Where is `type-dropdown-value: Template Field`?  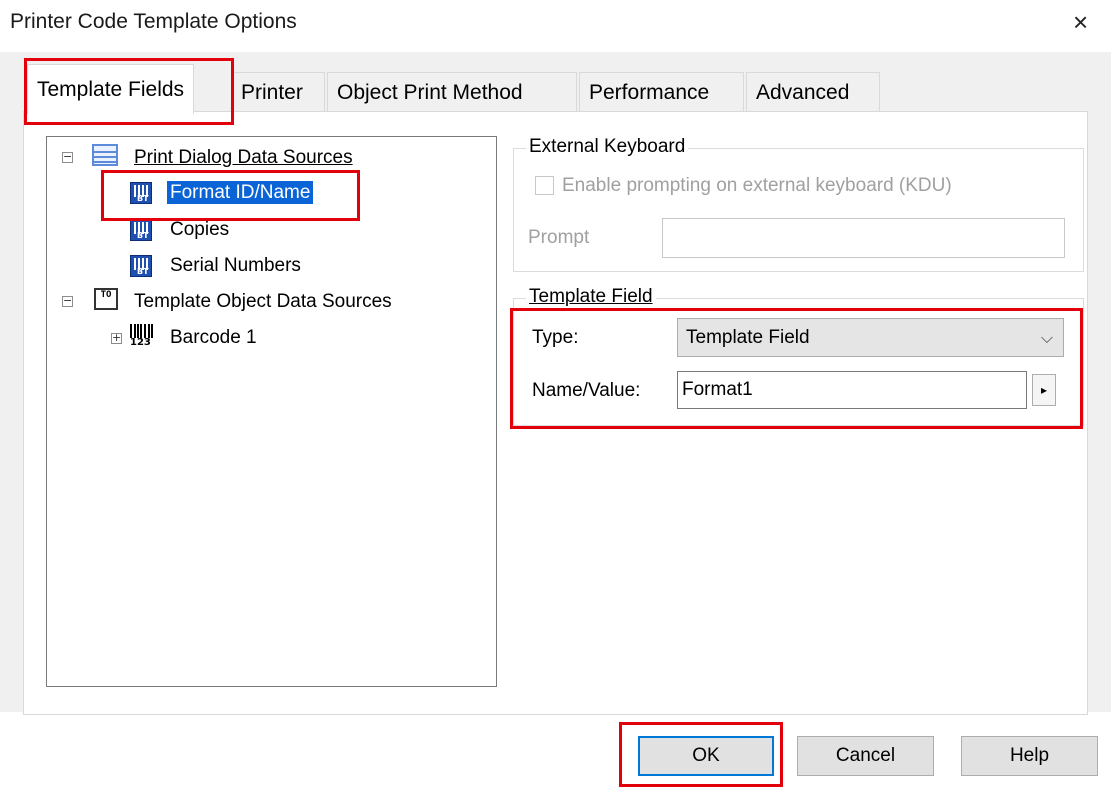
type-dropdown-value: Template Field is located at coordinates (748, 337).